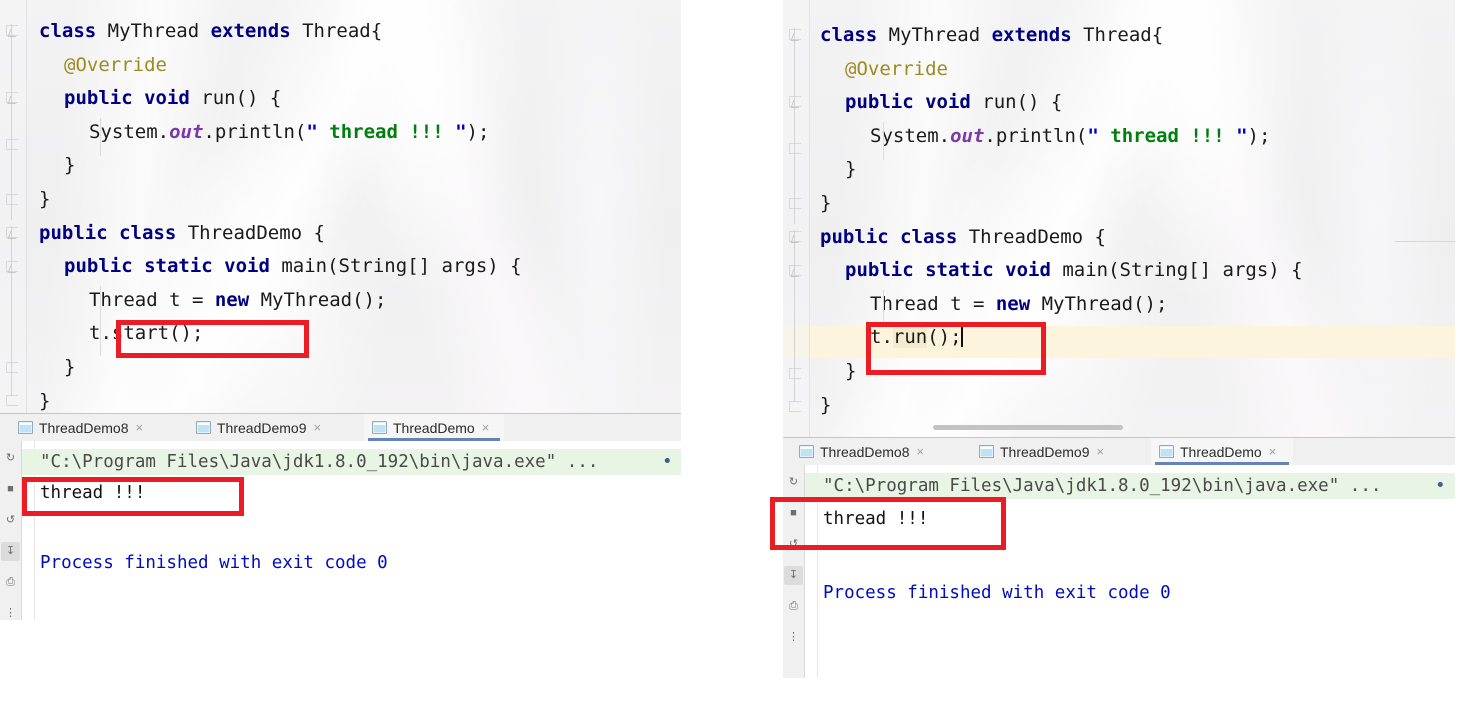 The height and width of the screenshot is (706, 1478). Describe the element at coordinates (940, 35) in the screenshot. I see `code-token: MyThread` at that location.